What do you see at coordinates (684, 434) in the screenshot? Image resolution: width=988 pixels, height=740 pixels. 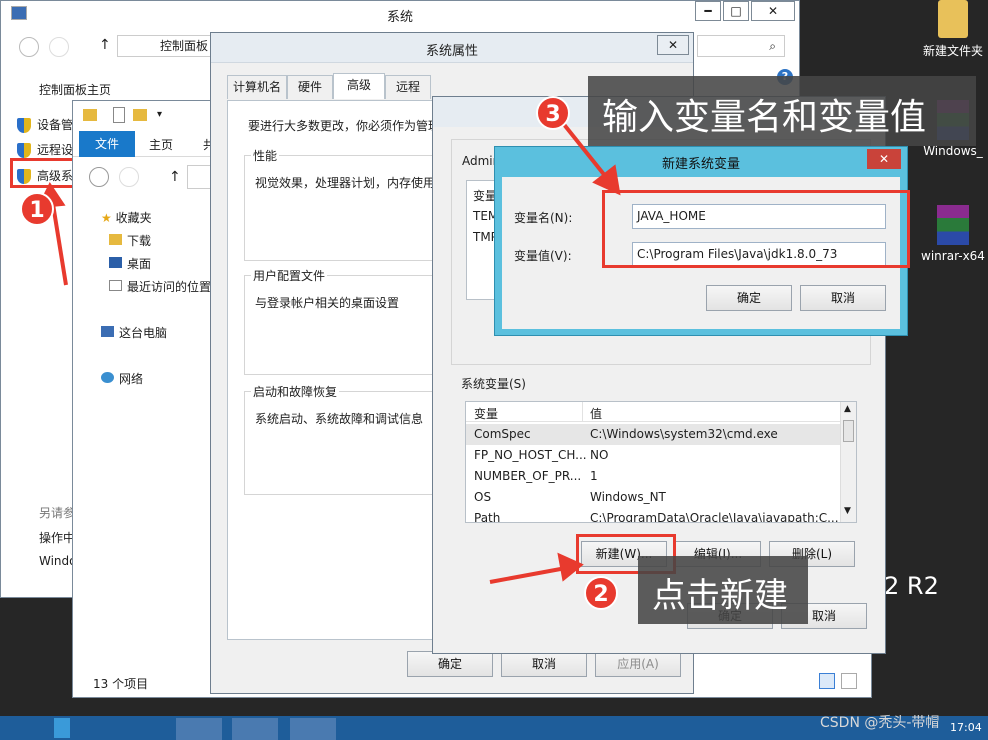 I see `row-value: C:\Windows\system32\cmd.exe` at bounding box center [684, 434].